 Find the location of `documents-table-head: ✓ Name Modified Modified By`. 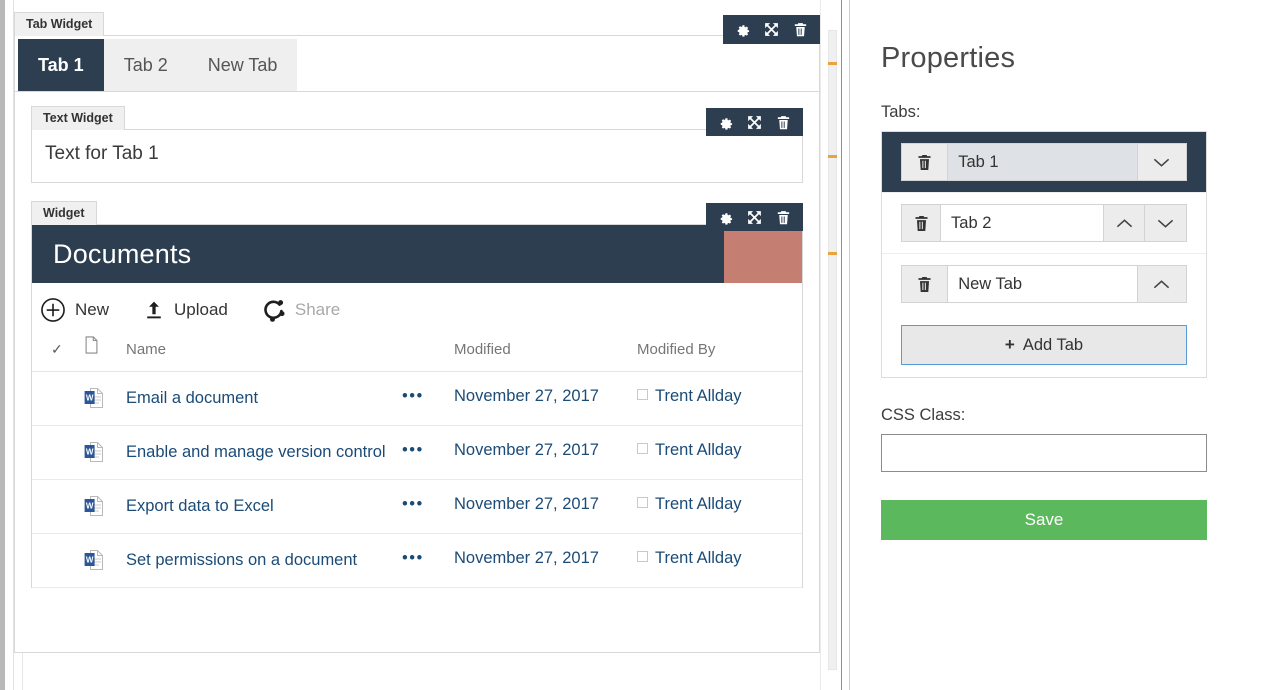

documents-table-head: ✓ Name Modified Modified By is located at coordinates (417, 354).